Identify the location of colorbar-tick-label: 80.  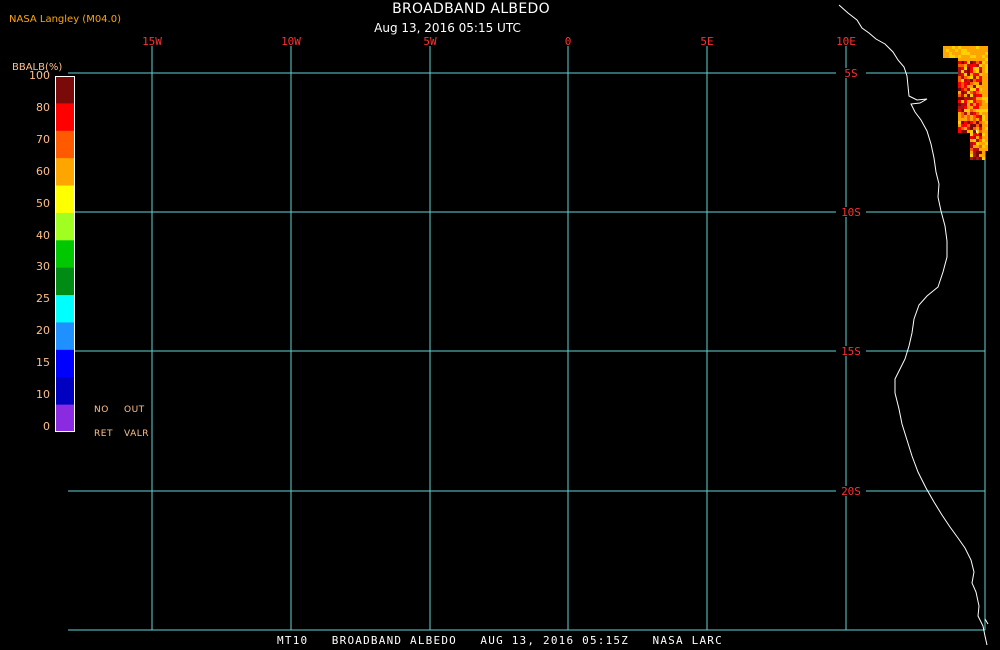
(43, 107).